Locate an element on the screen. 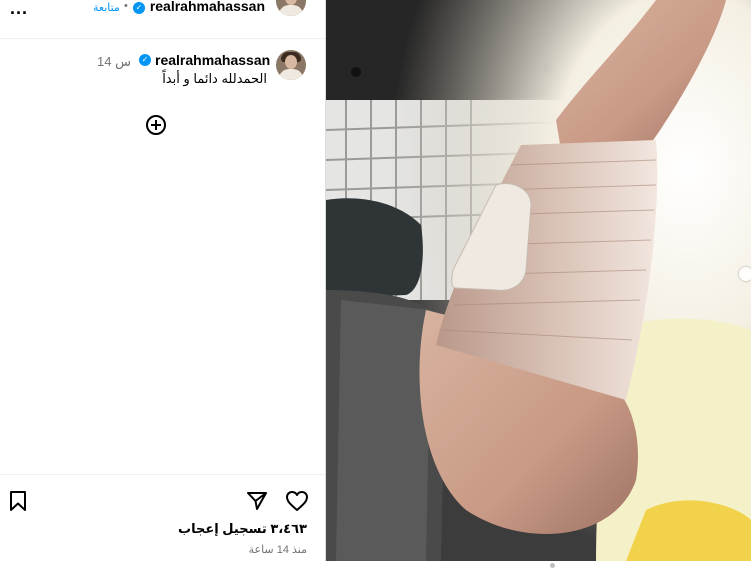 This screenshot has height=573, width=751. carousel-indicator is located at coordinates (550, 564).